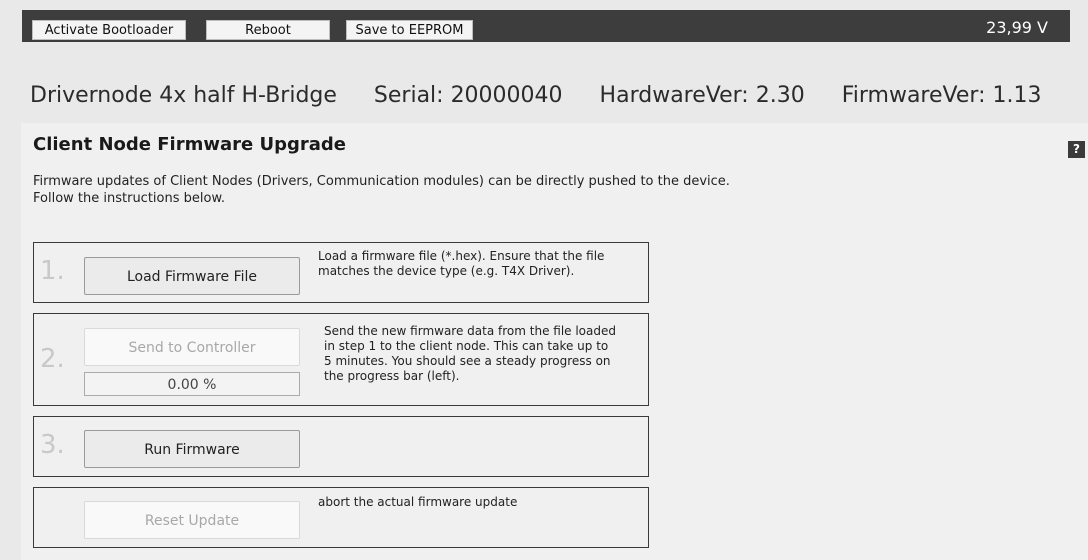 Image resolution: width=1088 pixels, height=560 pixels. What do you see at coordinates (418, 502) in the screenshot?
I see `reset-instructions: abort the actual firmware update` at bounding box center [418, 502].